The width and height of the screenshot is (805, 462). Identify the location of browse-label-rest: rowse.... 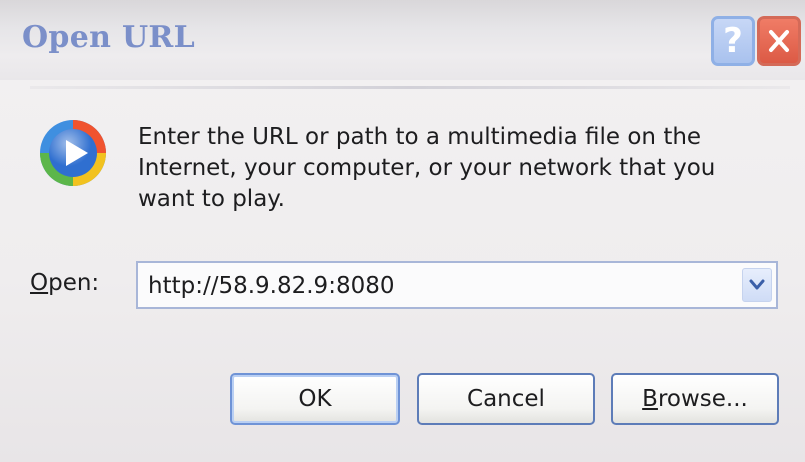
(702, 399).